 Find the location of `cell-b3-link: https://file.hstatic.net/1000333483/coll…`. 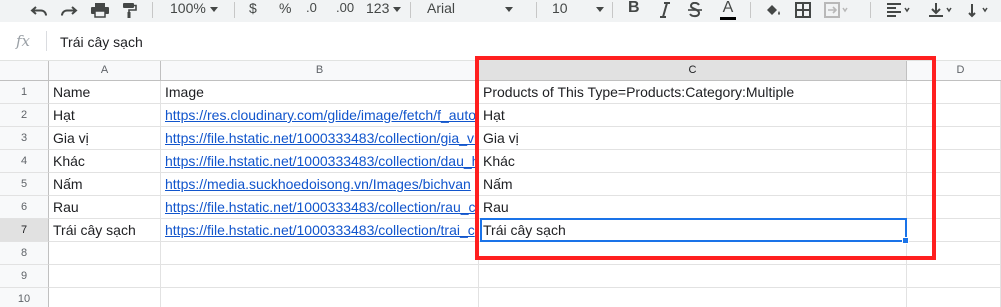

cell-b3-link: https://file.hstatic.net/1000333483/coll… is located at coordinates (320, 138).